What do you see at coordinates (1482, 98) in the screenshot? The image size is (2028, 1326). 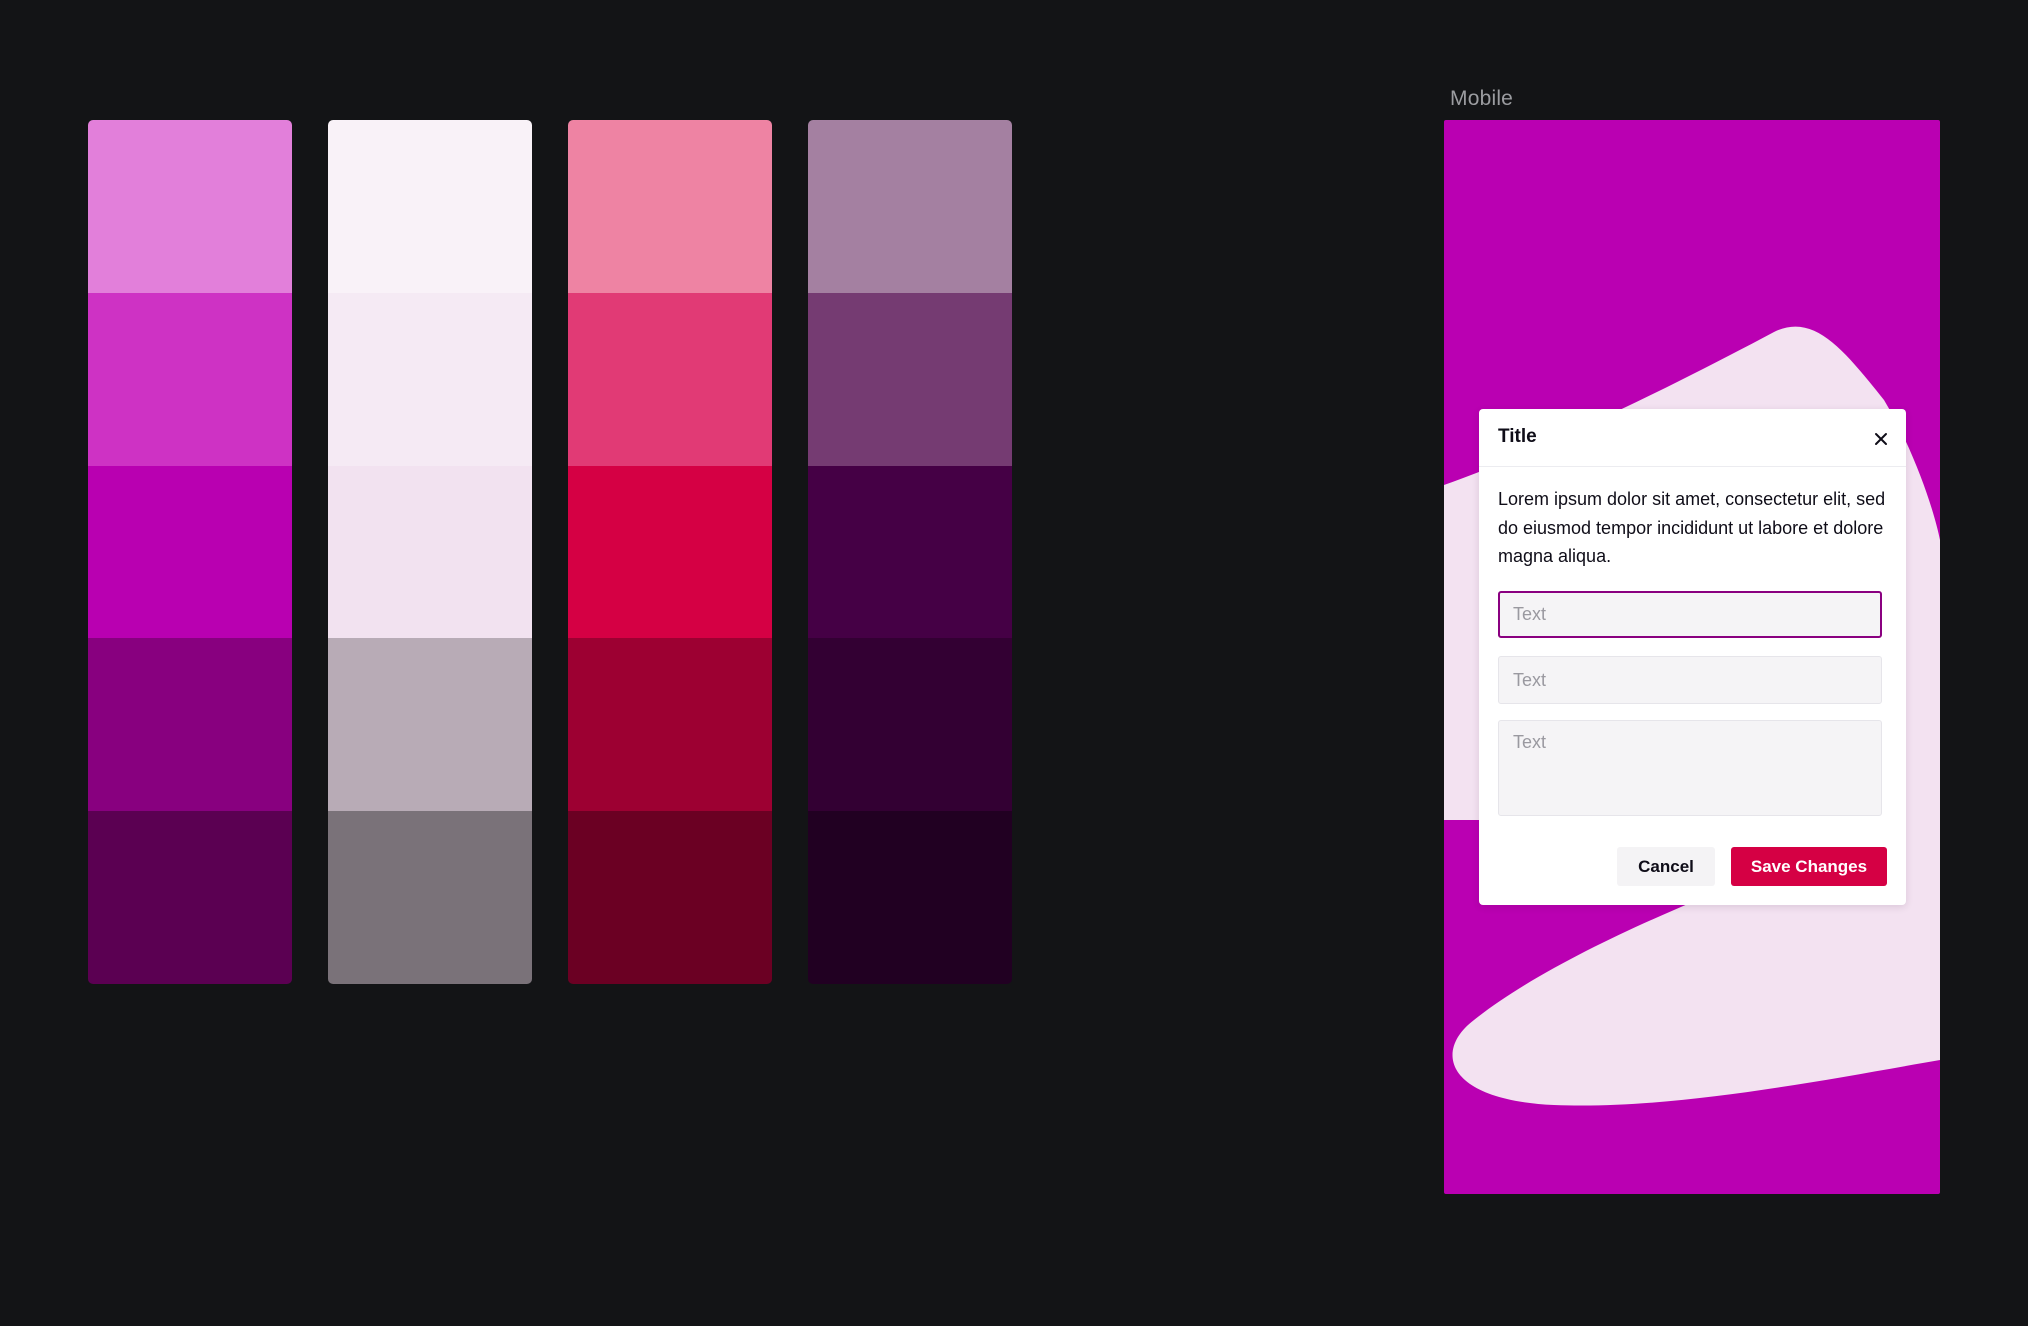 I see `frame-label: Mobile` at bounding box center [1482, 98].